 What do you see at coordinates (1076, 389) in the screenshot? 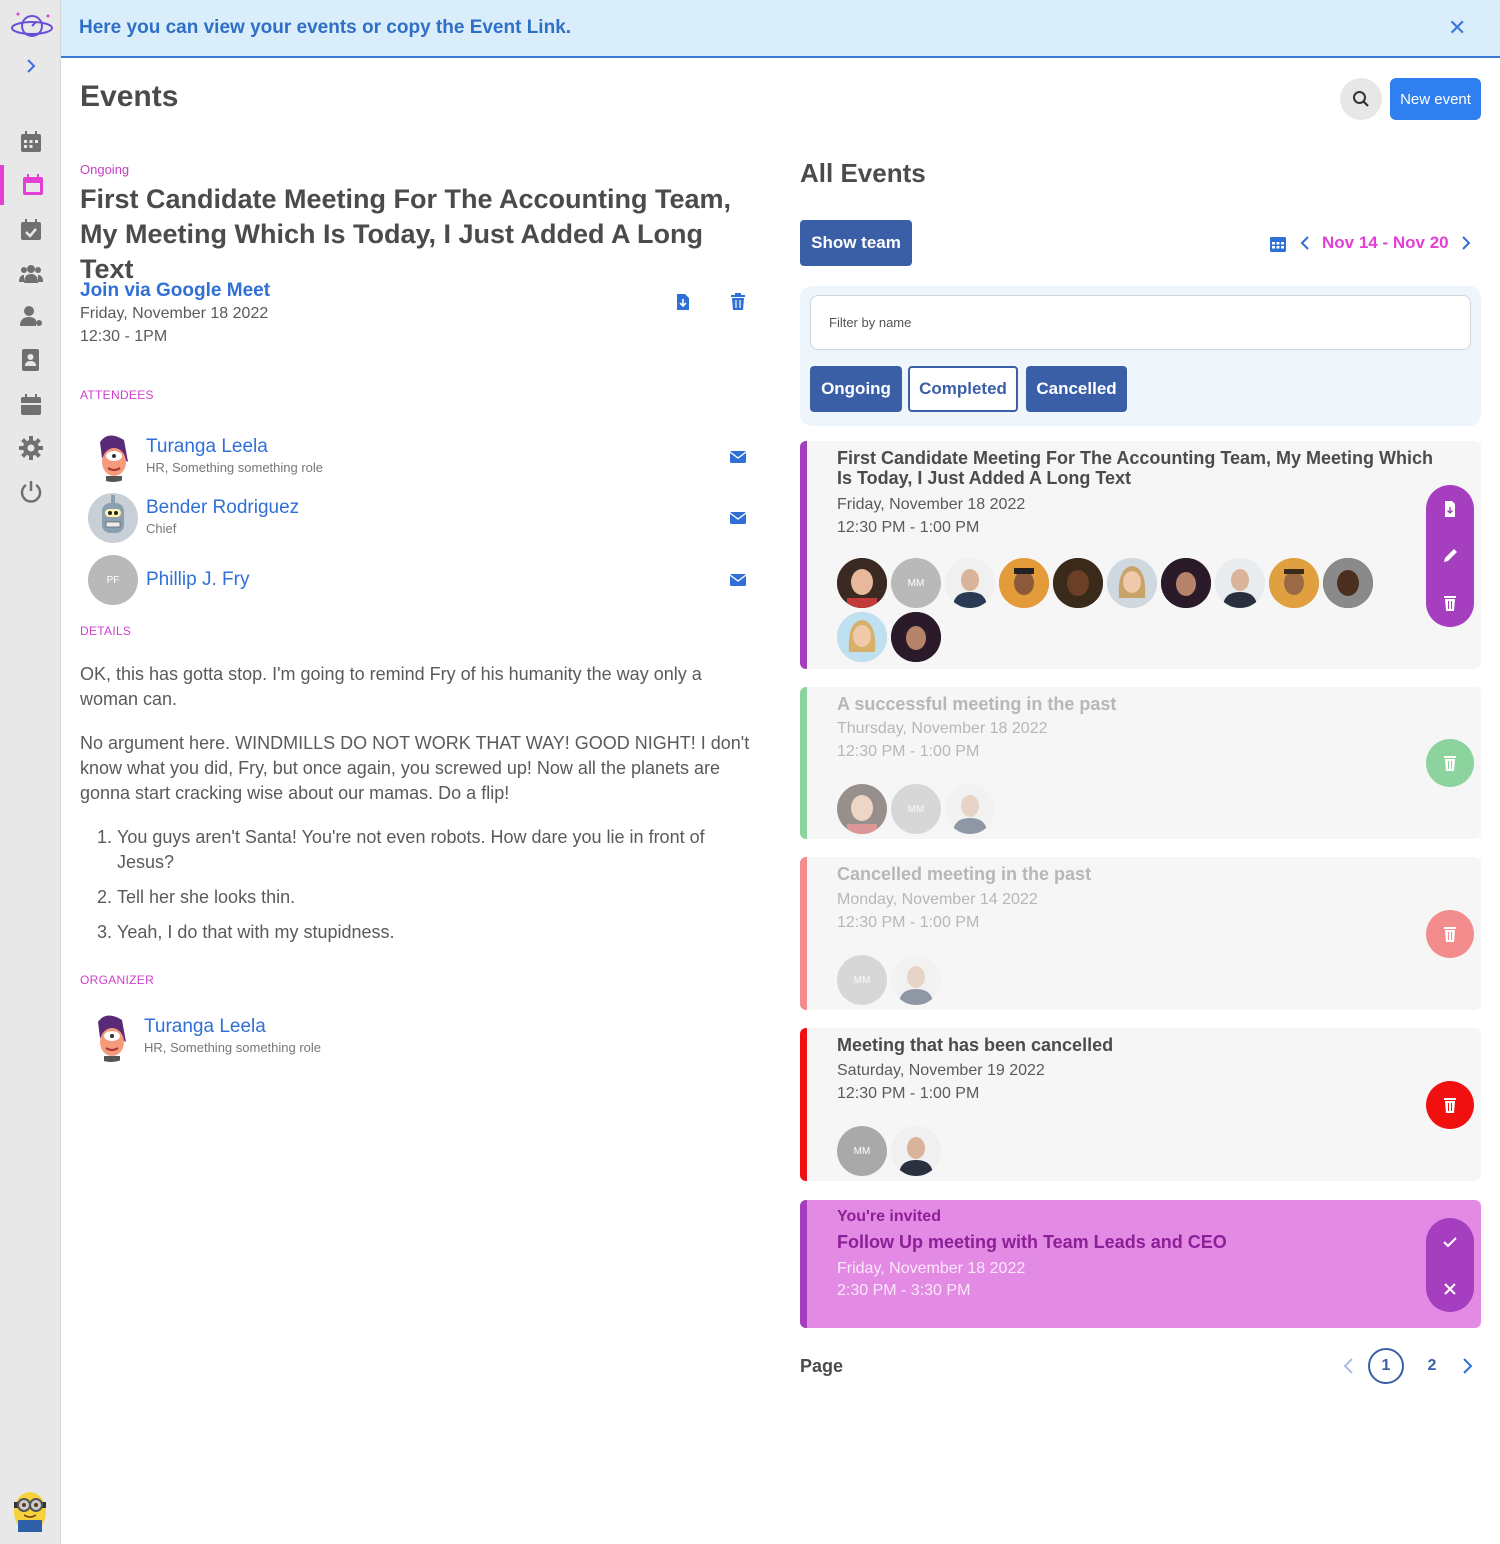
I see `filter-cancelled-button: Cancelled` at bounding box center [1076, 389].